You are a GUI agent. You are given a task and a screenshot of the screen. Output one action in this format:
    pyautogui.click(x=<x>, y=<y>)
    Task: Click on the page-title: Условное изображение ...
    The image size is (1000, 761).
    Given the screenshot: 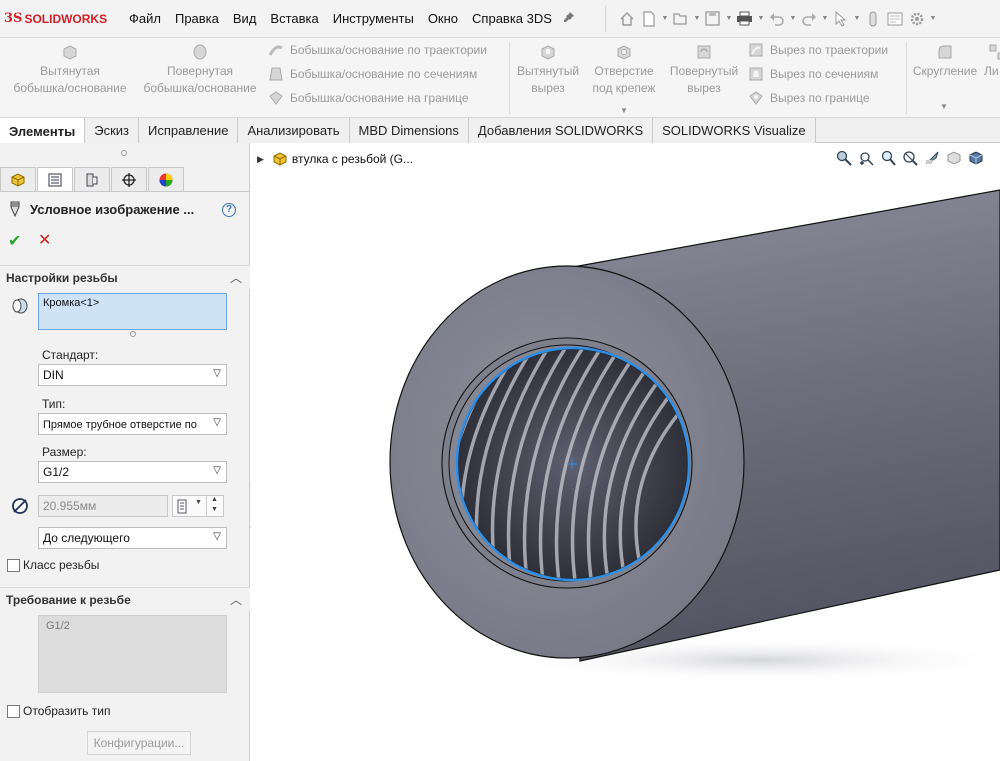 What is the action you would take?
    pyautogui.click(x=112, y=209)
    